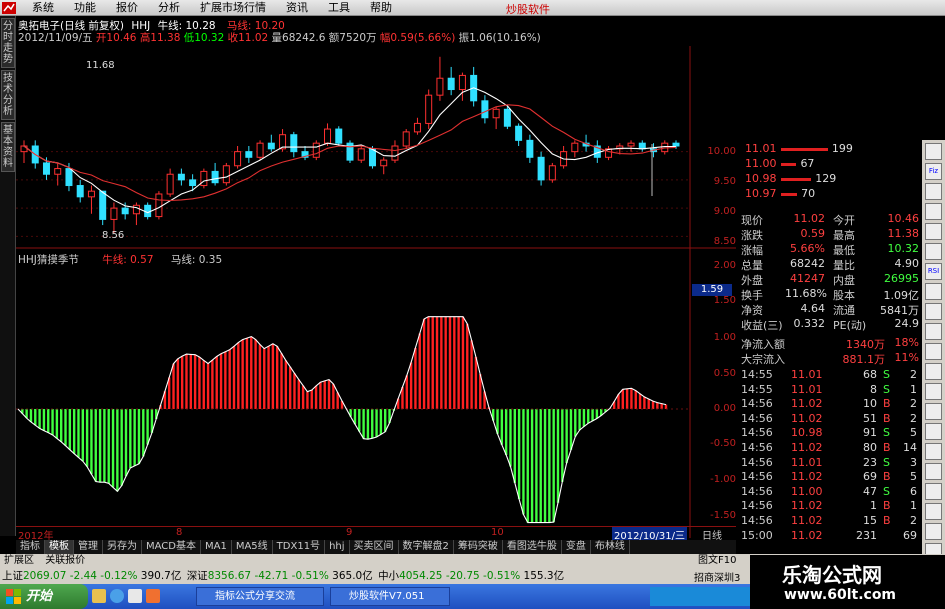 Image resolution: width=945 pixels, height=609 pixels. Describe the element at coordinates (260, 596) in the screenshot. I see `task-forum: 指标公式分享交流` at that location.